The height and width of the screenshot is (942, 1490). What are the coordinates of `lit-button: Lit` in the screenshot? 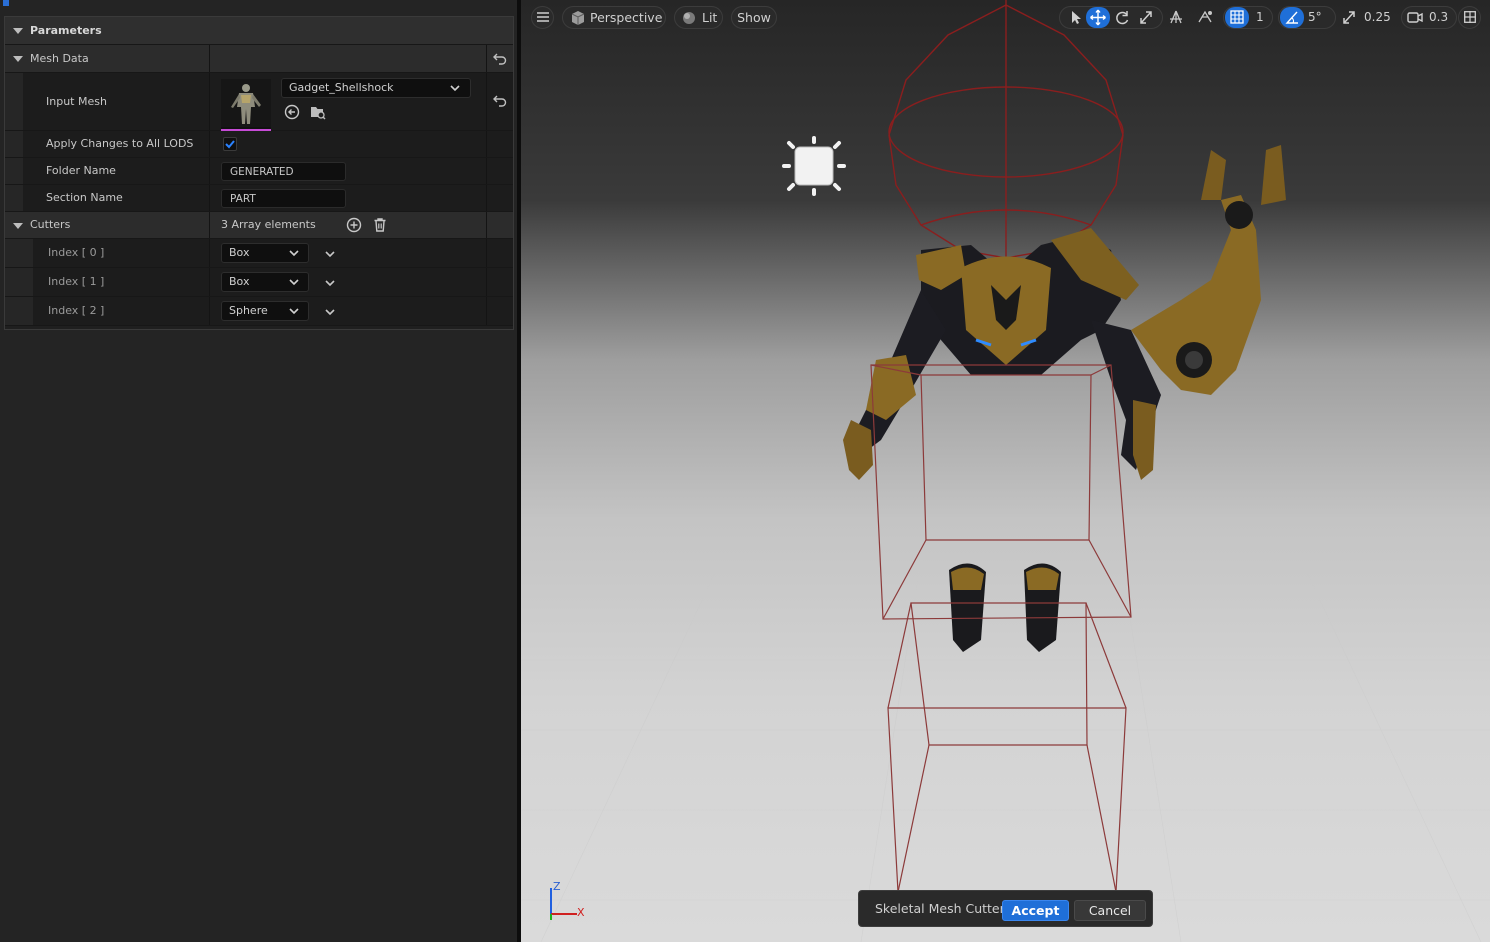 It's located at (698, 17).